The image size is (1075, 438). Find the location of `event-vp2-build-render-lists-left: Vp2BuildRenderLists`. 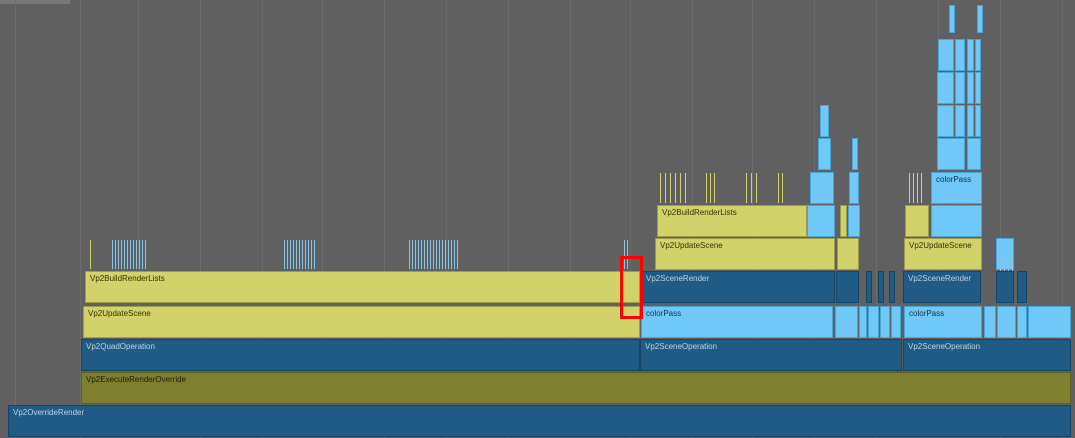

event-vp2-build-render-lists-left: Vp2BuildRenderLists is located at coordinates (362, 287).